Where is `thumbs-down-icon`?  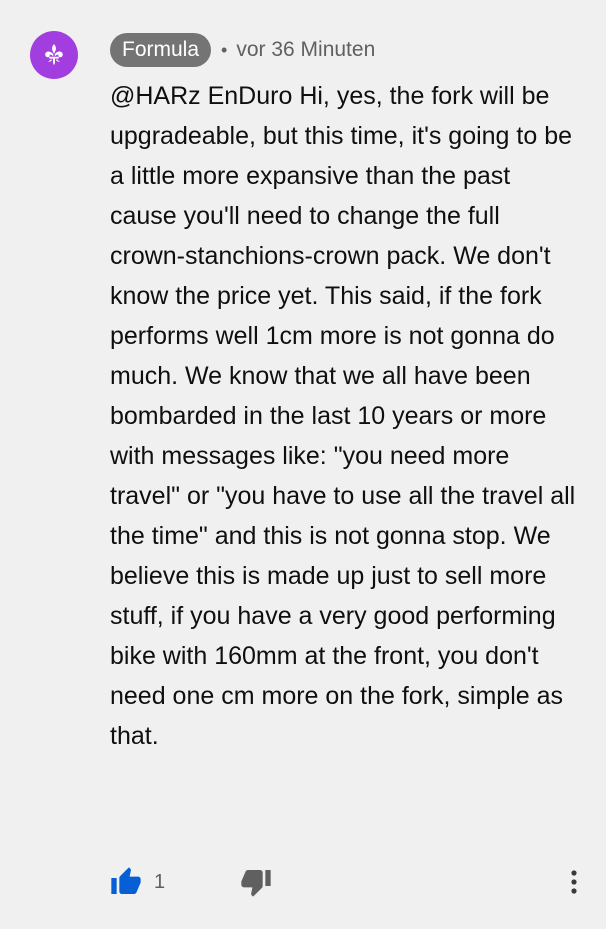 thumbs-down-icon is located at coordinates (256, 883).